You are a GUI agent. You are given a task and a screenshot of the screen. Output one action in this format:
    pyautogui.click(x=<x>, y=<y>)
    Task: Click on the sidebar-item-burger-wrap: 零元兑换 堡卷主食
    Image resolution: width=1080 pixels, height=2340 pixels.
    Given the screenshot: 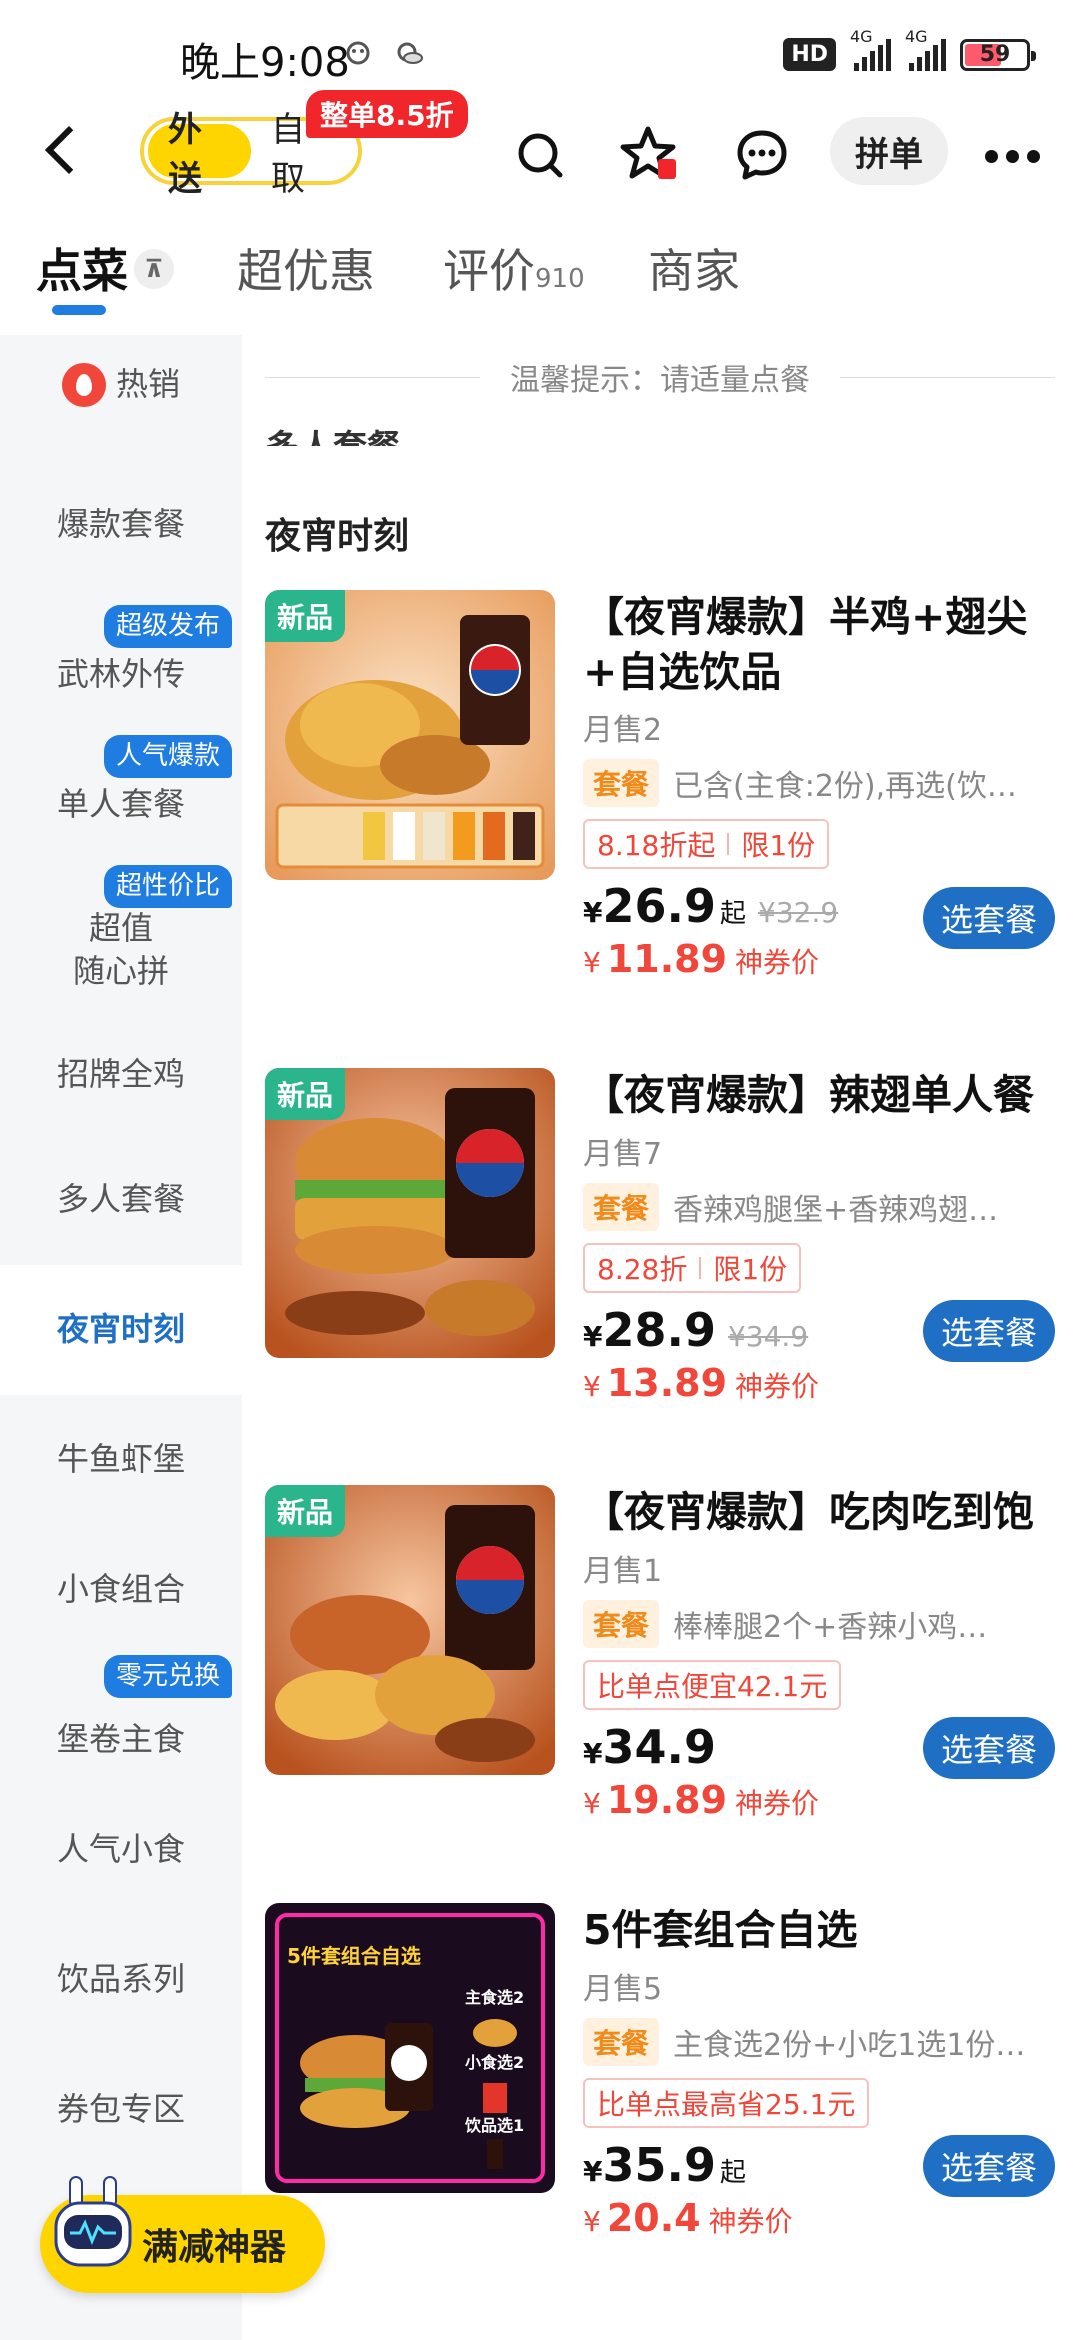 What is the action you would take?
    pyautogui.click(x=121, y=1720)
    